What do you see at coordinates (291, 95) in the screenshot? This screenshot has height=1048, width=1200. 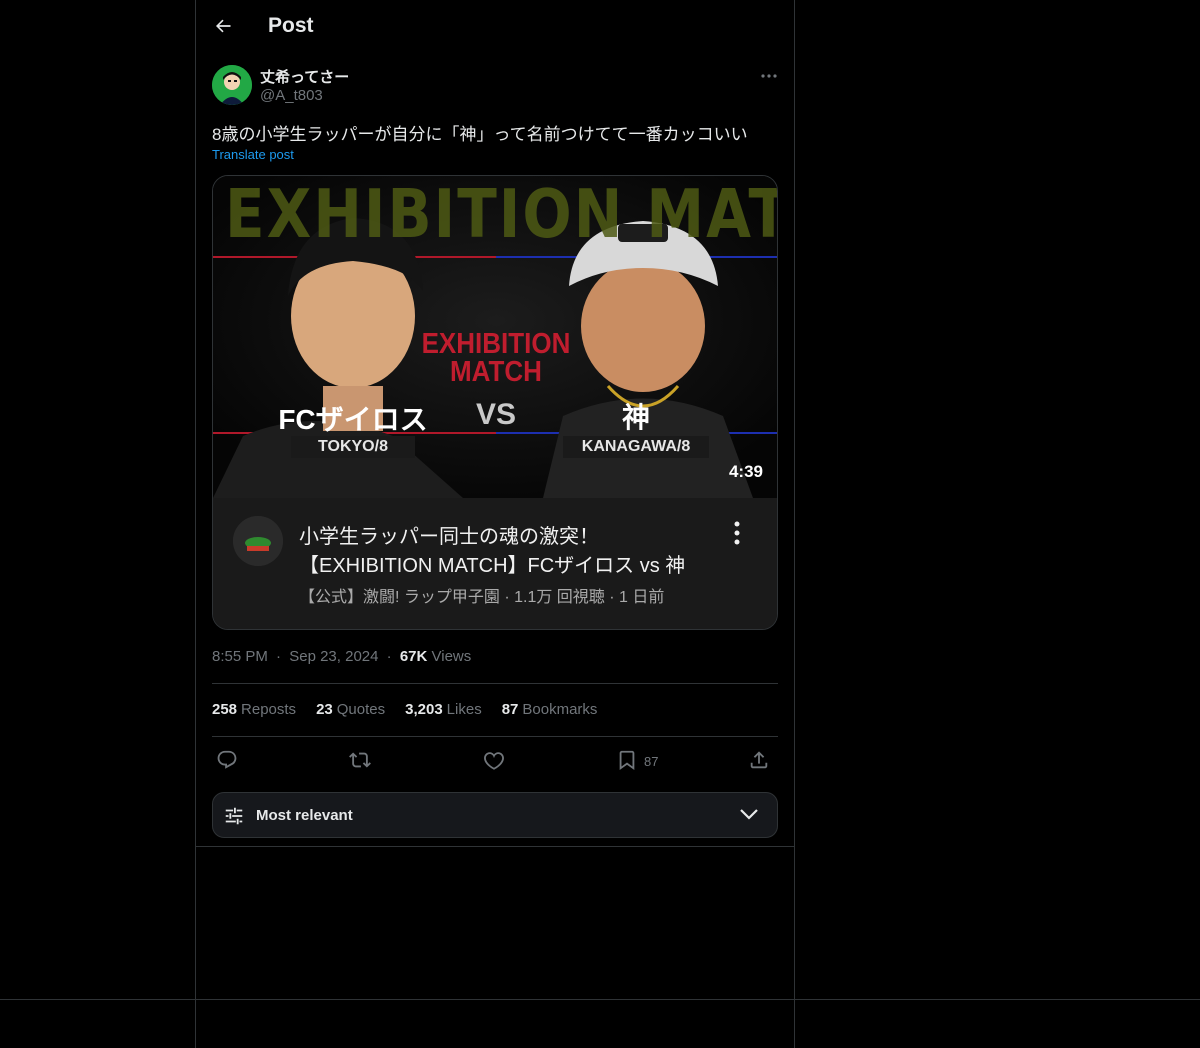 I see `author-handle: @A_t803` at bounding box center [291, 95].